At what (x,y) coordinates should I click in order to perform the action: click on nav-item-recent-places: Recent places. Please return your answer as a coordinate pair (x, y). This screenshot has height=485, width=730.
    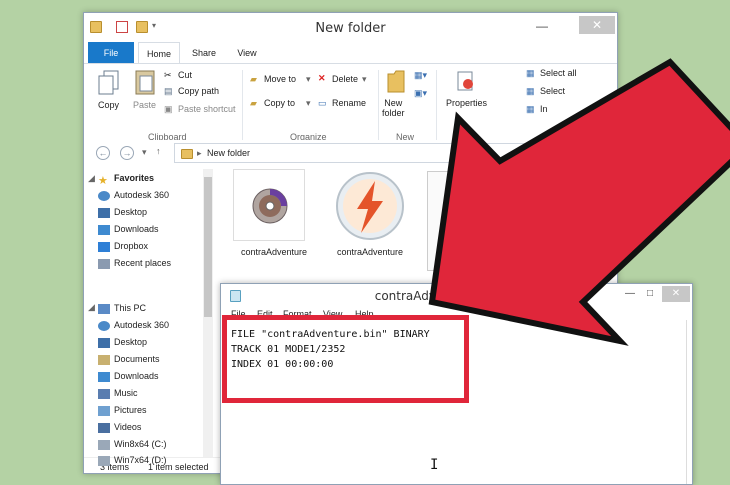
    Looking at the image, I should click on (142, 263).